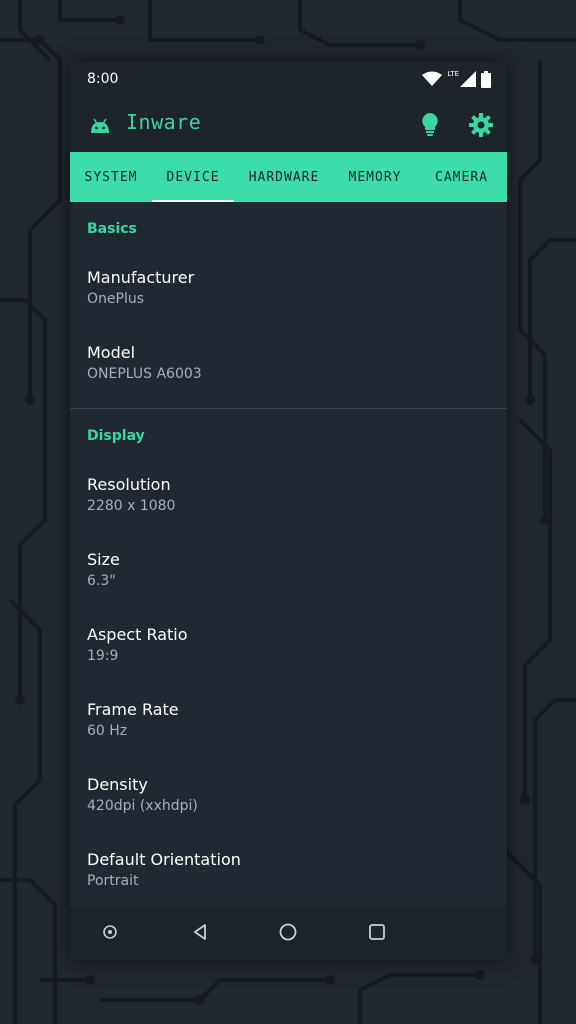 The height and width of the screenshot is (1024, 576). What do you see at coordinates (456, 79) in the screenshot?
I see `status-icons: LTE` at bounding box center [456, 79].